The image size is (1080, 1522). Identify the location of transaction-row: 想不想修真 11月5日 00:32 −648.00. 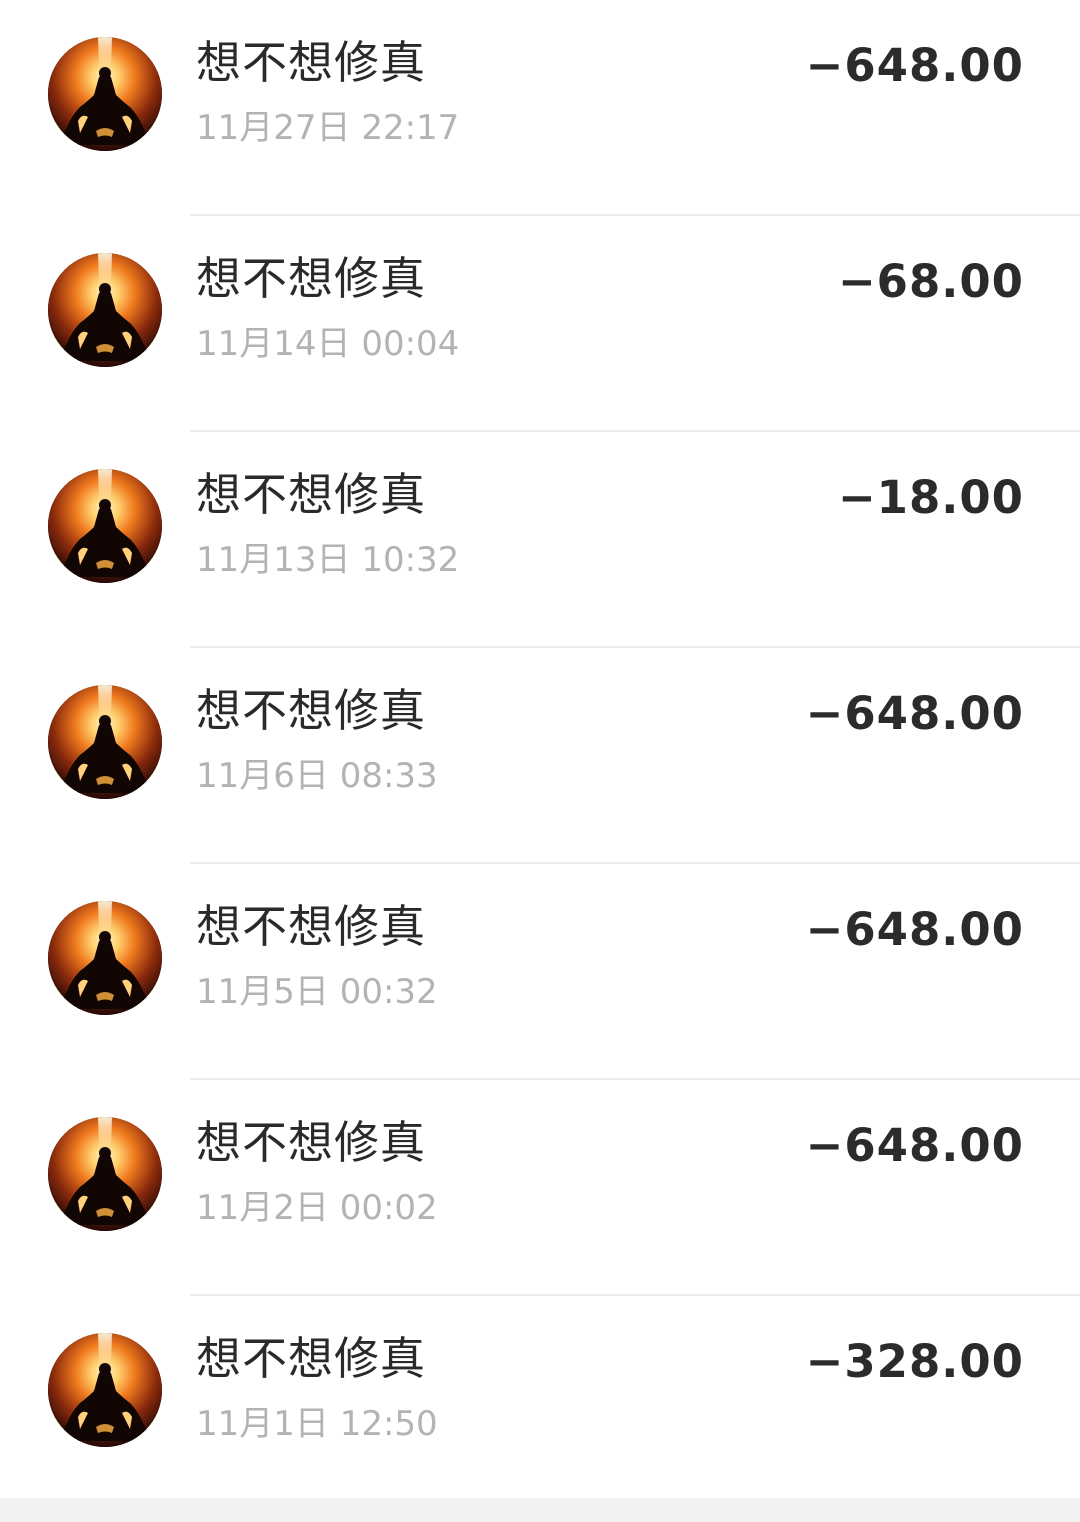
(540, 972).